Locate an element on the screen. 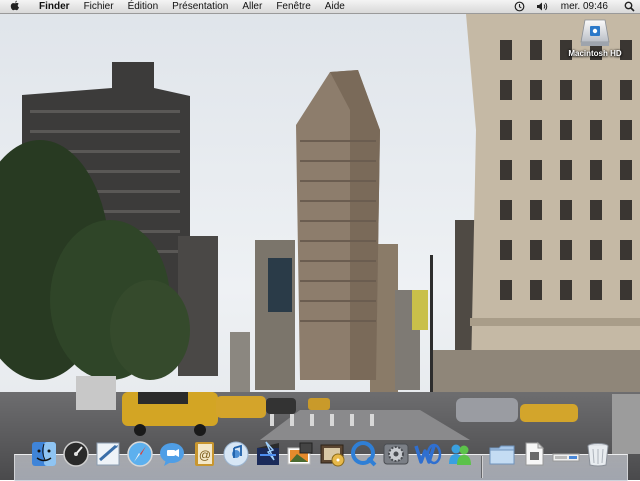  dock-item-iphoto is located at coordinates (300, 454).